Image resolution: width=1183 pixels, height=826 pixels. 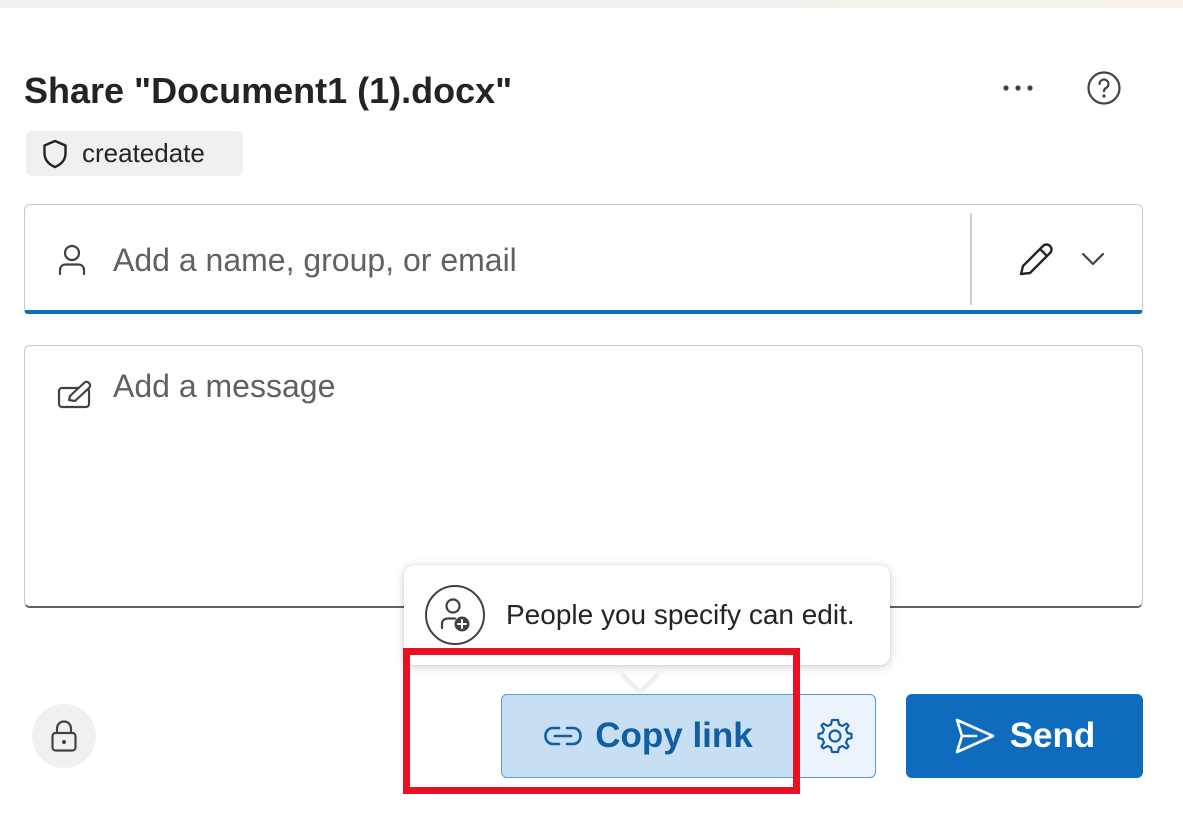 What do you see at coordinates (563, 736) in the screenshot?
I see `link-icon` at bounding box center [563, 736].